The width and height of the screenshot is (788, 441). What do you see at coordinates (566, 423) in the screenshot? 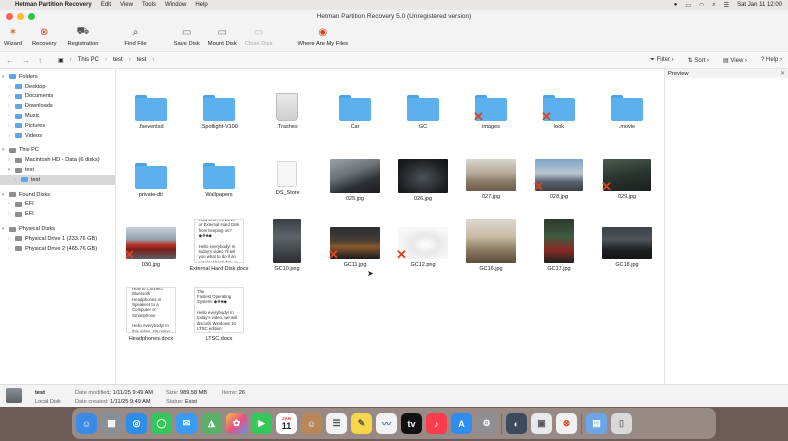
I see `hetman-recovery-icon: ⊗` at bounding box center [566, 423].